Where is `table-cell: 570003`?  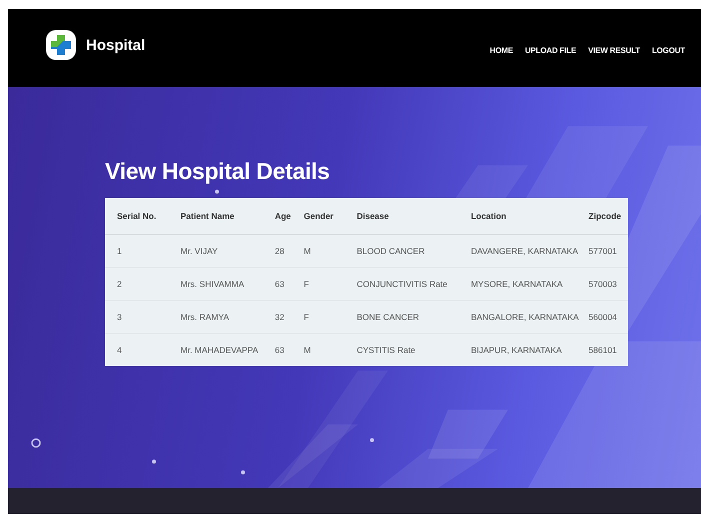 table-cell: 570003 is located at coordinates (608, 284).